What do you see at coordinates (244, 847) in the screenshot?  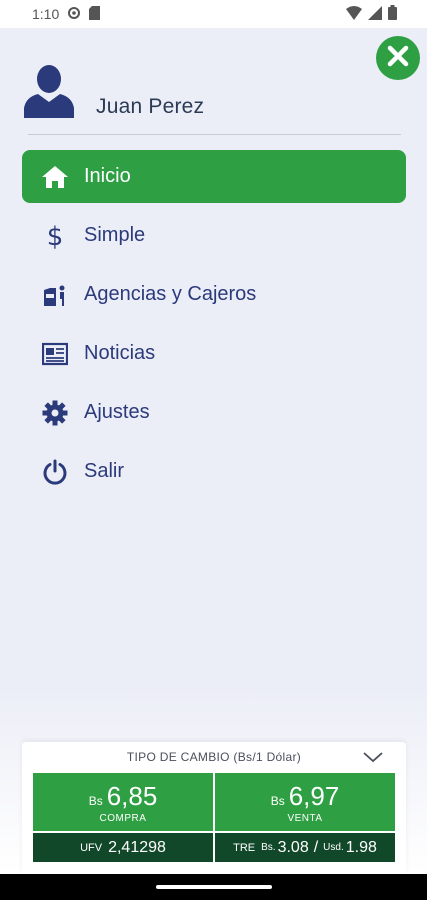 I see `tre-tag: TRE` at bounding box center [244, 847].